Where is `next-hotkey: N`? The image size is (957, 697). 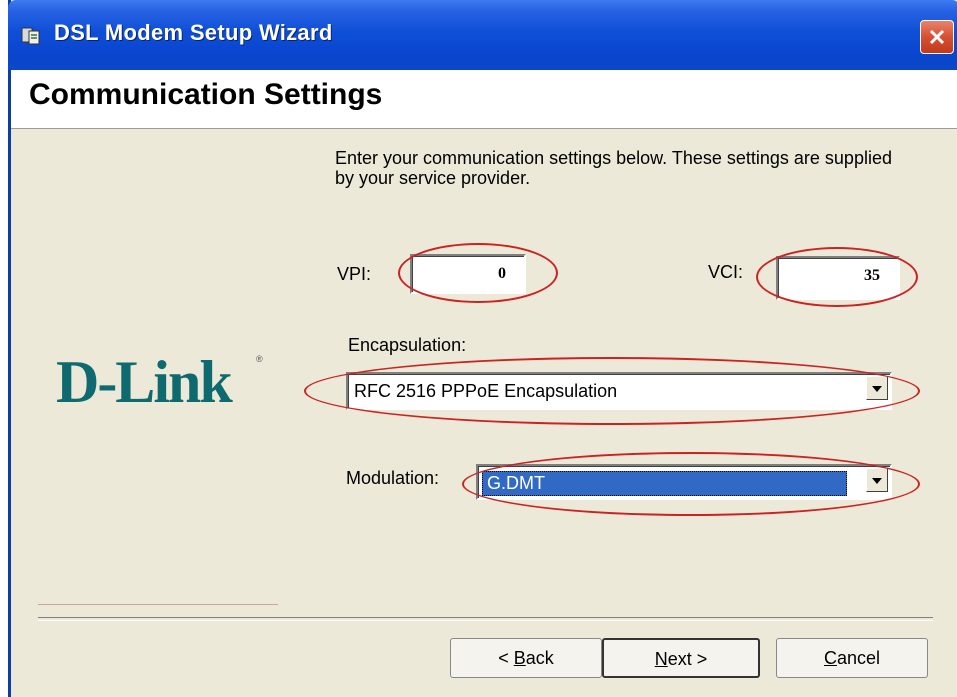
next-hotkey: N is located at coordinates (661, 659).